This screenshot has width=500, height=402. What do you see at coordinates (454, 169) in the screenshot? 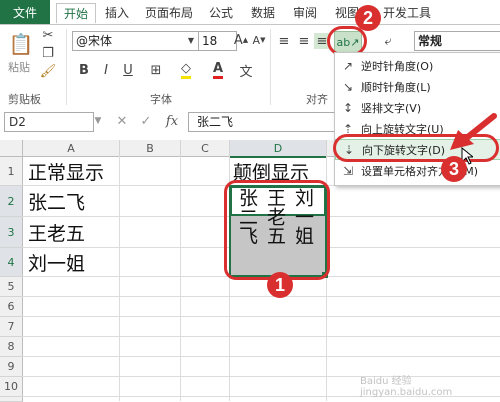
I see `step-badge-3: 3` at bounding box center [454, 169].